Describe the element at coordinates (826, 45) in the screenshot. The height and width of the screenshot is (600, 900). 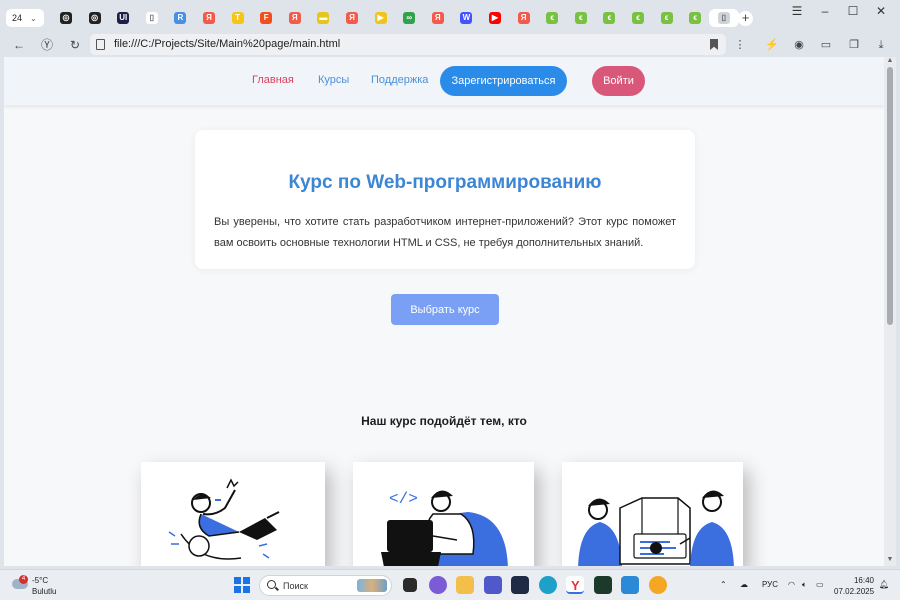
I see `battery-icon: ▭` at that location.